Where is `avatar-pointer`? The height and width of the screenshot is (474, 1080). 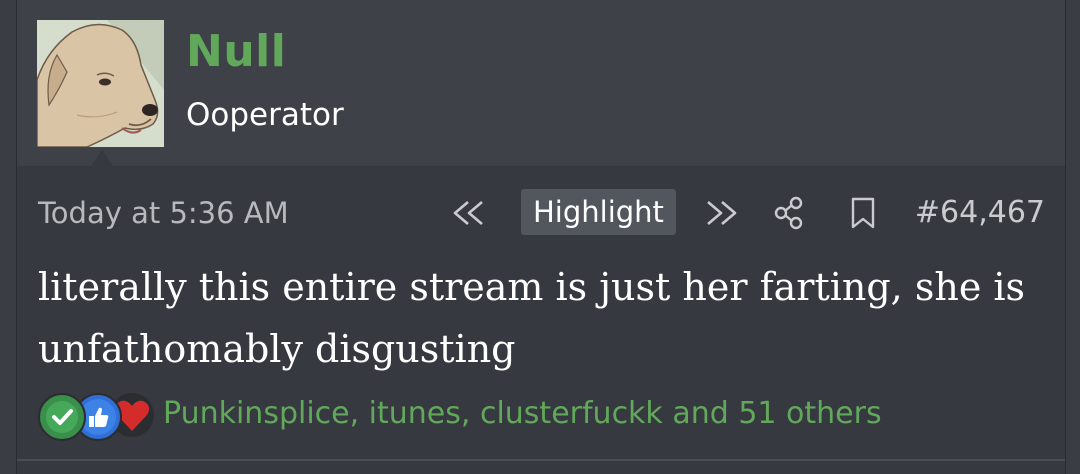 avatar-pointer is located at coordinates (102, 158).